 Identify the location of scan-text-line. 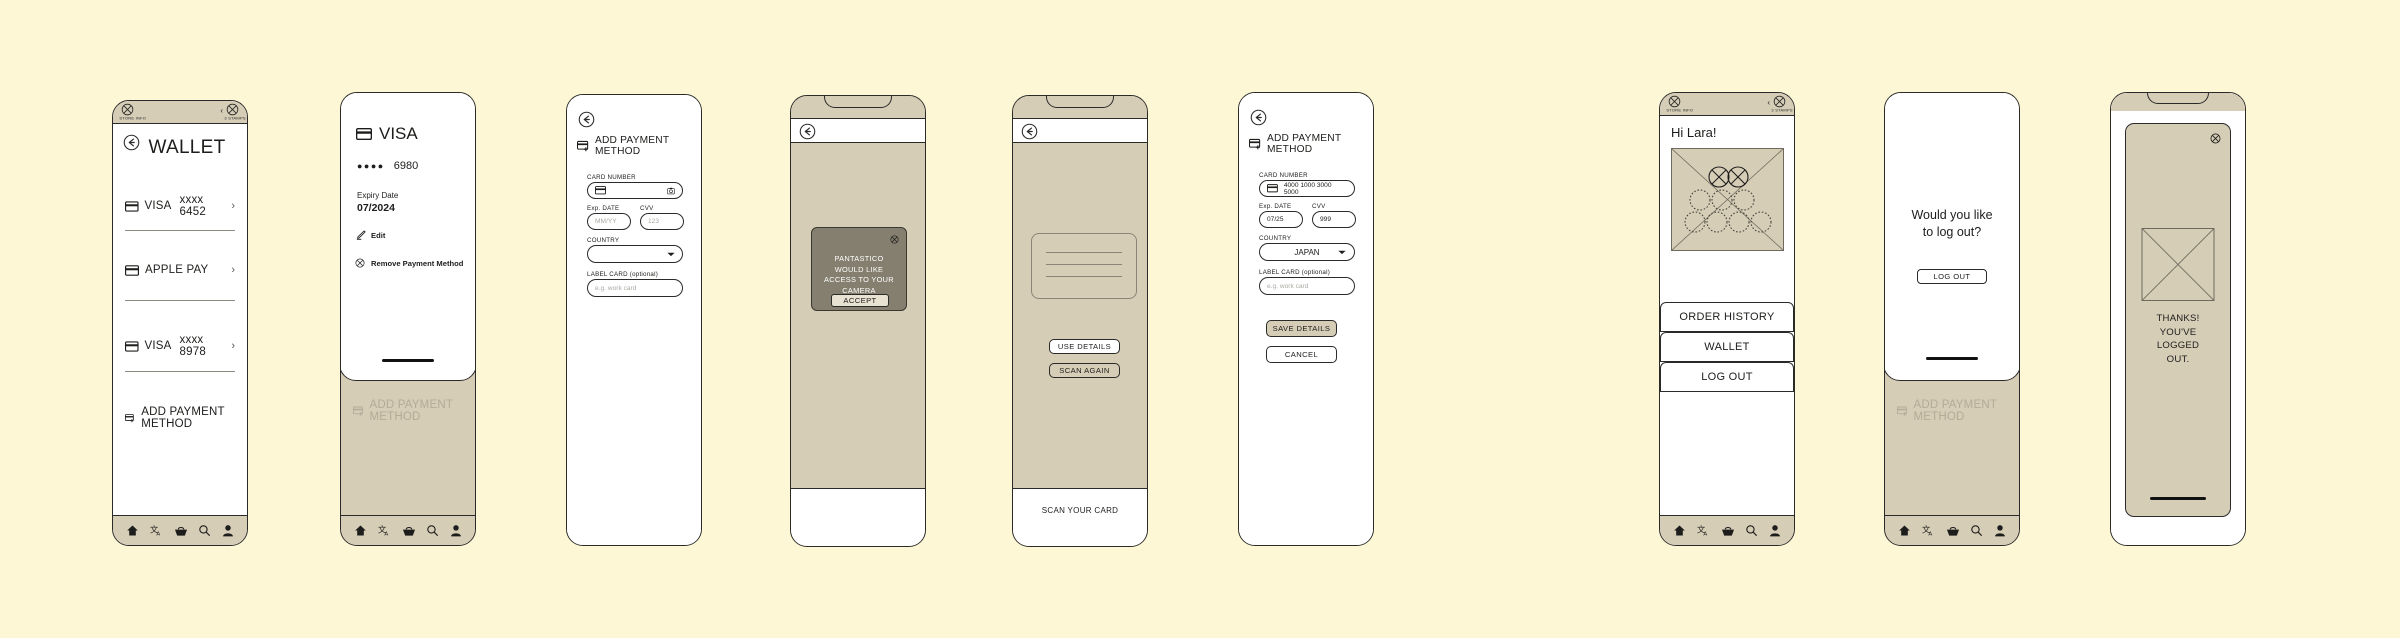
(1084, 265).